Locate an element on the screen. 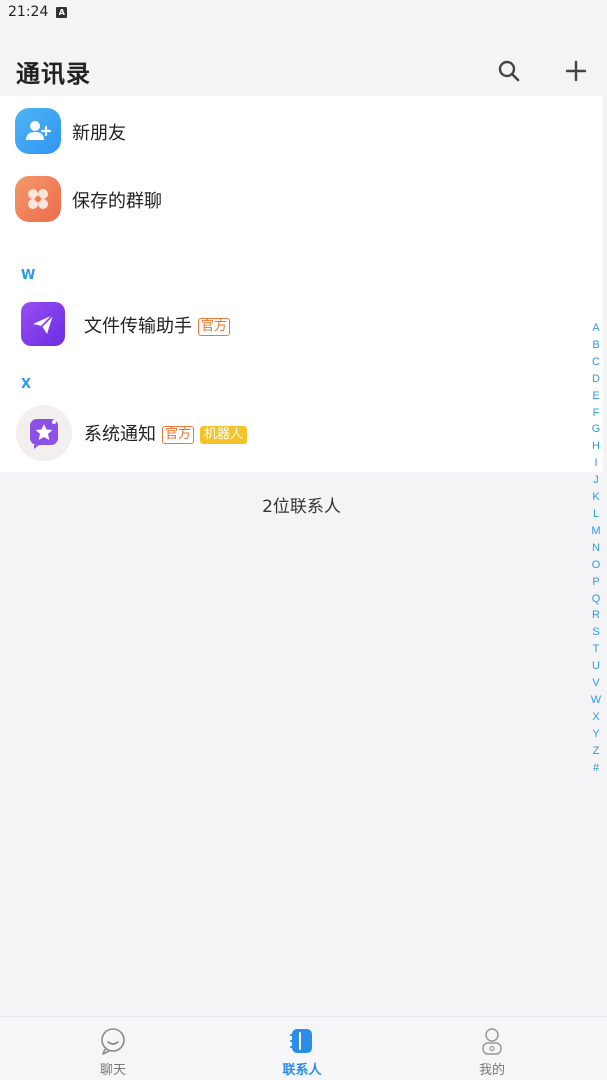  contact-name-text: 系统通知 is located at coordinates (120, 434).